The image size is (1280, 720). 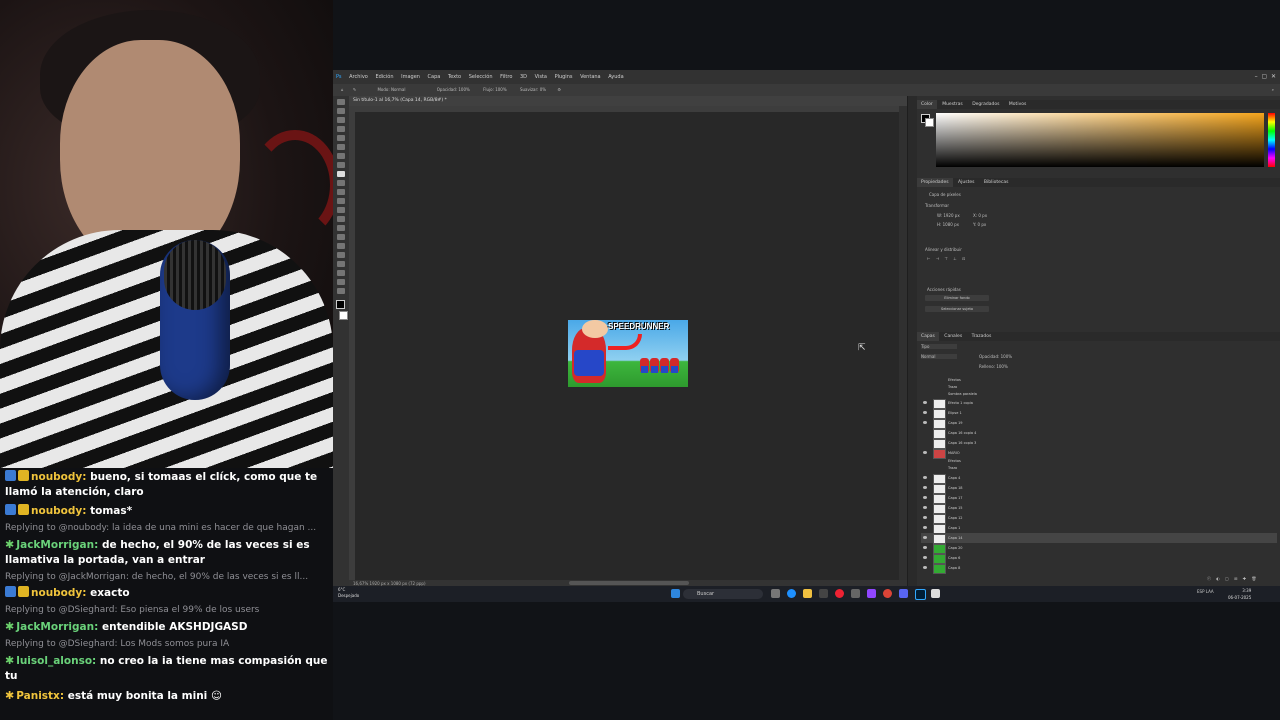 I want to click on search-icon: ⌕, so click(x=1273, y=90).